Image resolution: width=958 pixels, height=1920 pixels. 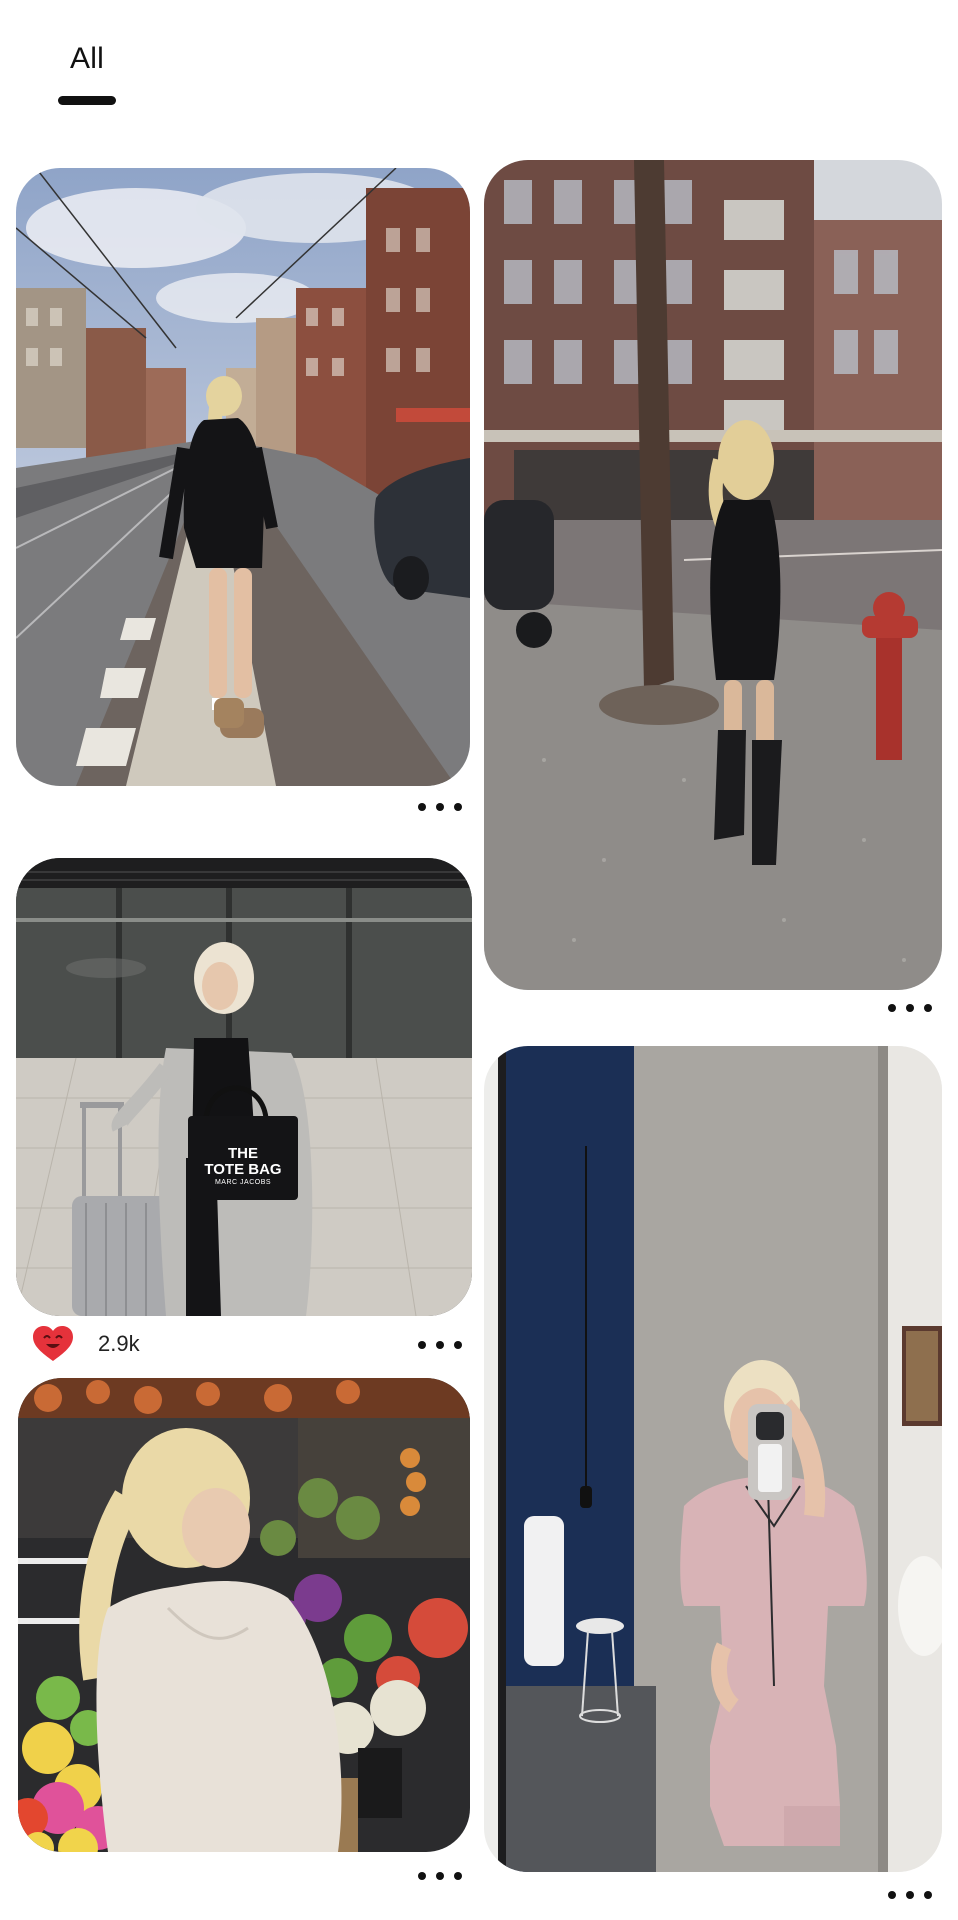 What do you see at coordinates (87, 58) in the screenshot?
I see `tab-all-label: All` at bounding box center [87, 58].